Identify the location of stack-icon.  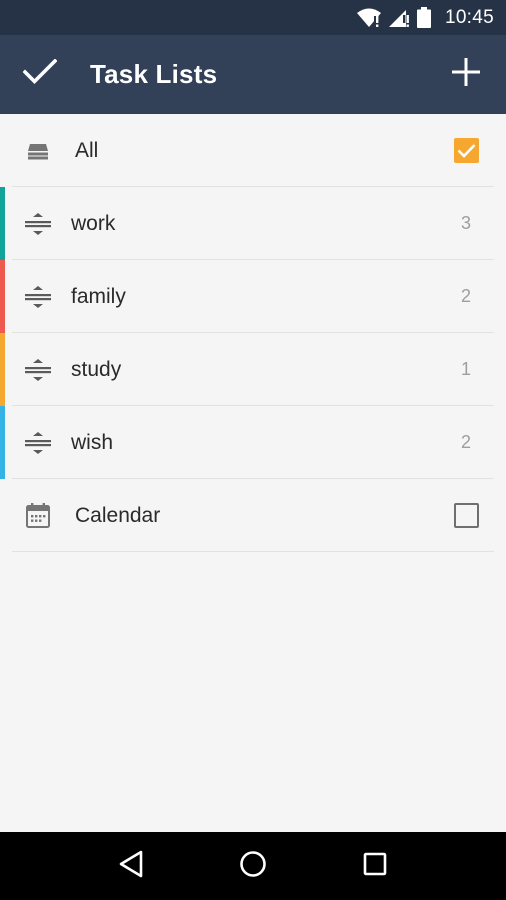
(36, 151).